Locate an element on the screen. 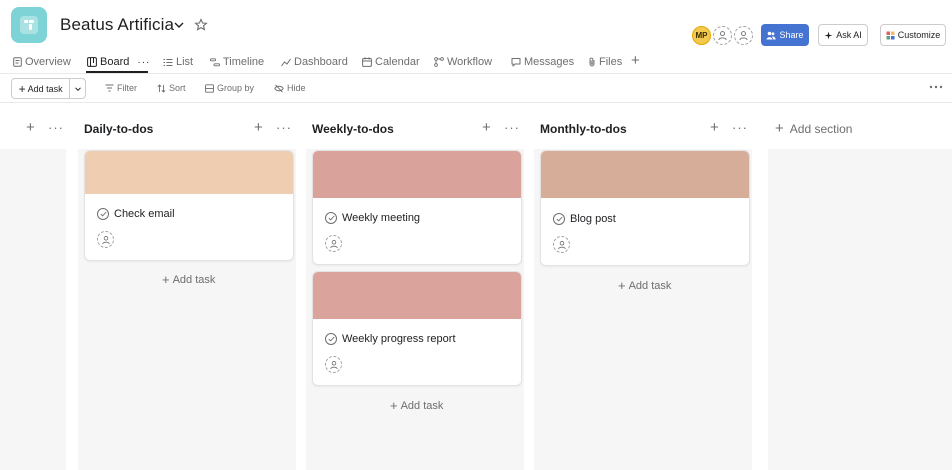  board-toolbar: + Add task Filter Sort Group by Hide is located at coordinates (476, 89).